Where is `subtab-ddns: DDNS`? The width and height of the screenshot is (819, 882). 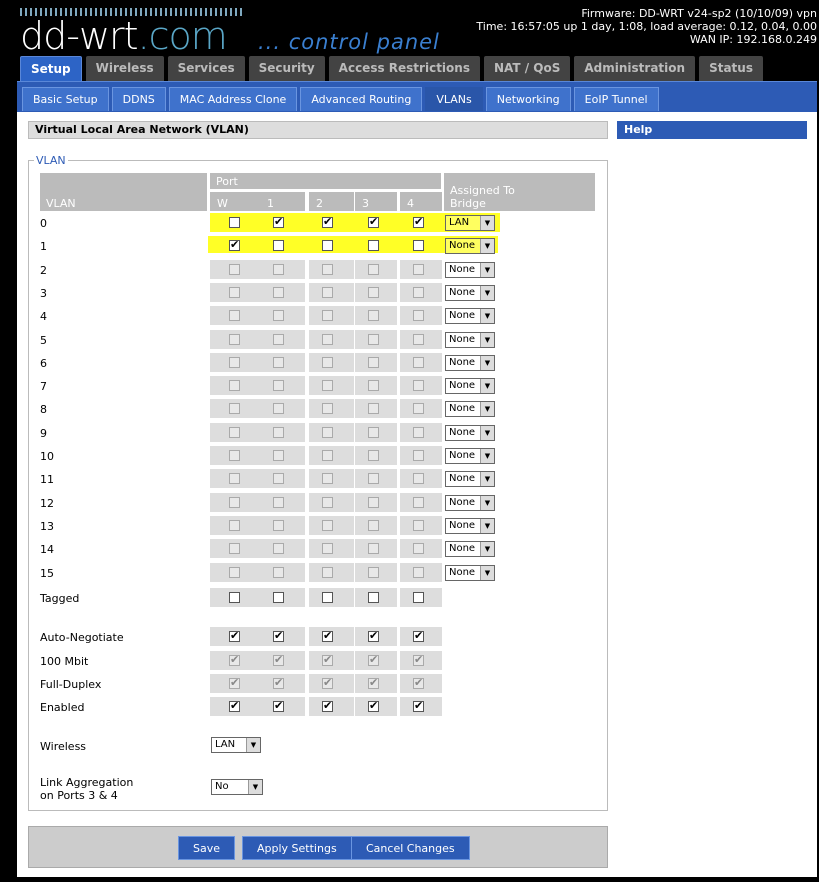 subtab-ddns: DDNS is located at coordinates (138, 99).